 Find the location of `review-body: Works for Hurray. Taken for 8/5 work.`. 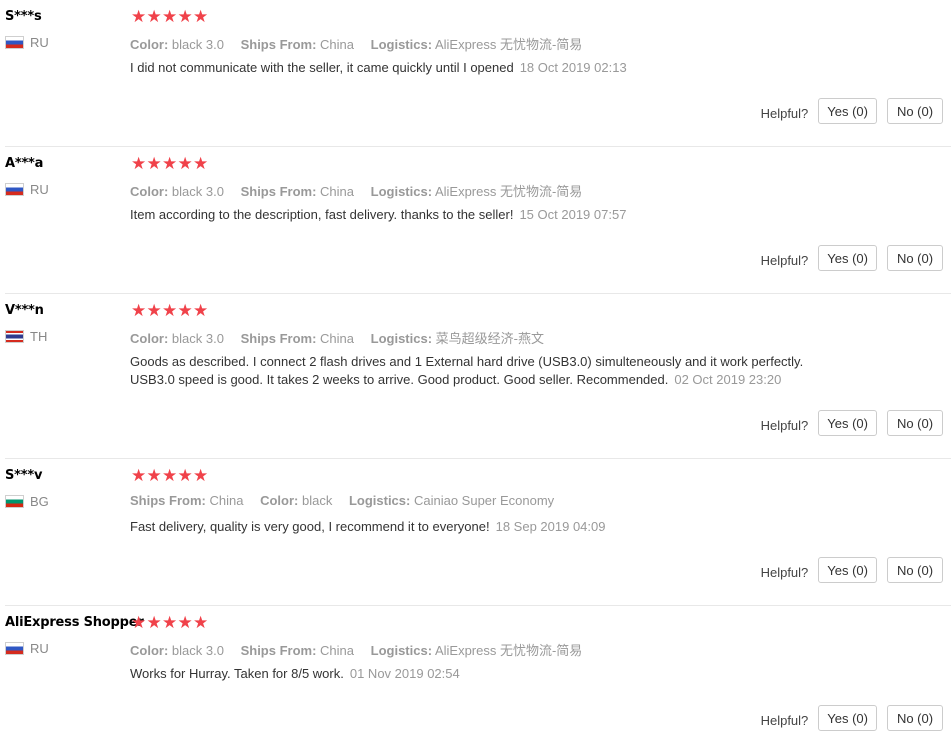

review-body: Works for Hurray. Taken for 8/5 work. is located at coordinates (237, 673).